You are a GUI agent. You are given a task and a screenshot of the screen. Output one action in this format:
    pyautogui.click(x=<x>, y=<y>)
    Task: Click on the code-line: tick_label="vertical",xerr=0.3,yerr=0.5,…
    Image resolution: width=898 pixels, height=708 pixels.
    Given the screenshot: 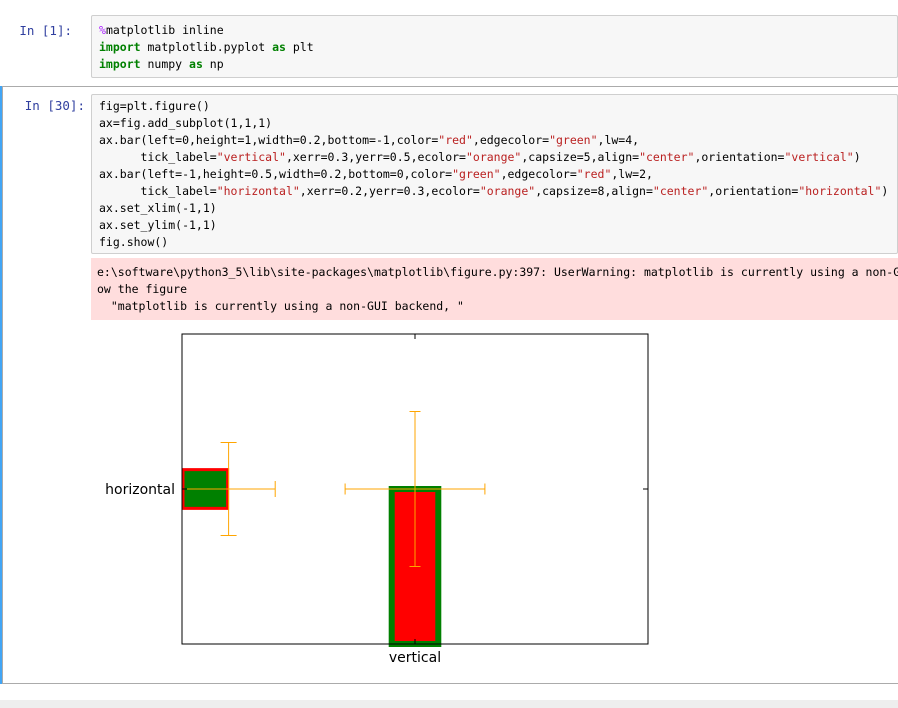 What is the action you would take?
    pyautogui.click(x=480, y=157)
    